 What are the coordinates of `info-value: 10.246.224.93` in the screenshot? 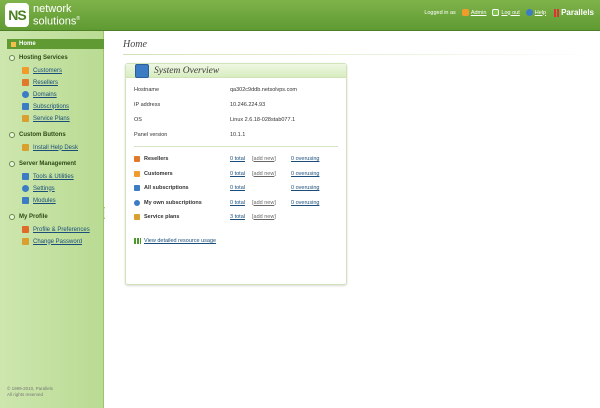 It's located at (248, 105).